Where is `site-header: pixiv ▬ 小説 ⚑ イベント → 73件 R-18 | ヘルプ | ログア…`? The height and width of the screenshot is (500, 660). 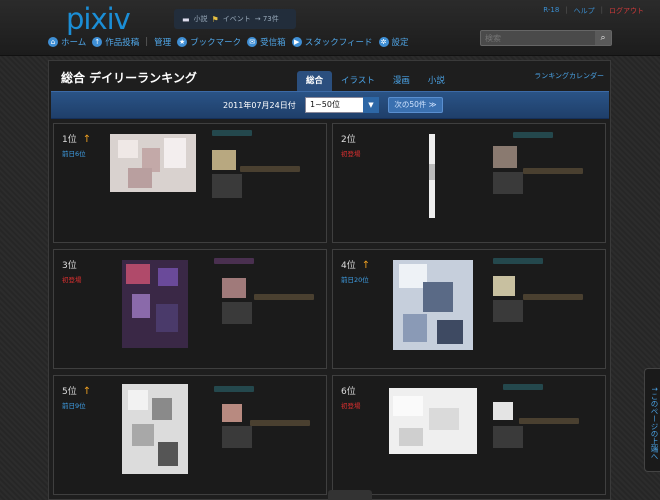 site-header: pixiv ▬ 小説 ⚑ イベント → 73件 R-18 | ヘルプ | ログア… is located at coordinates (330, 28).